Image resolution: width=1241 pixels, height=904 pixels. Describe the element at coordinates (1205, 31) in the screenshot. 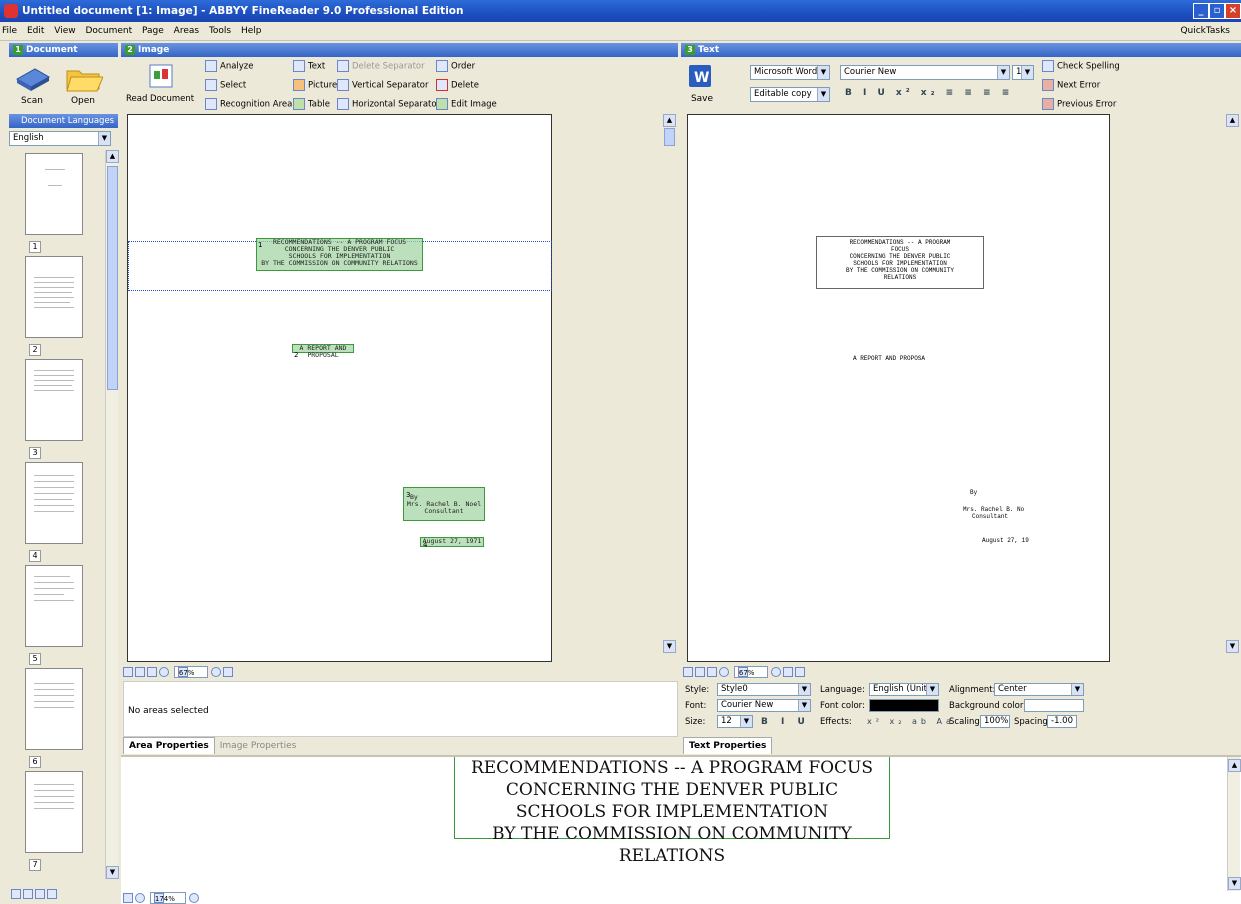

I see `quicktasks-link: QuickTasks` at that location.